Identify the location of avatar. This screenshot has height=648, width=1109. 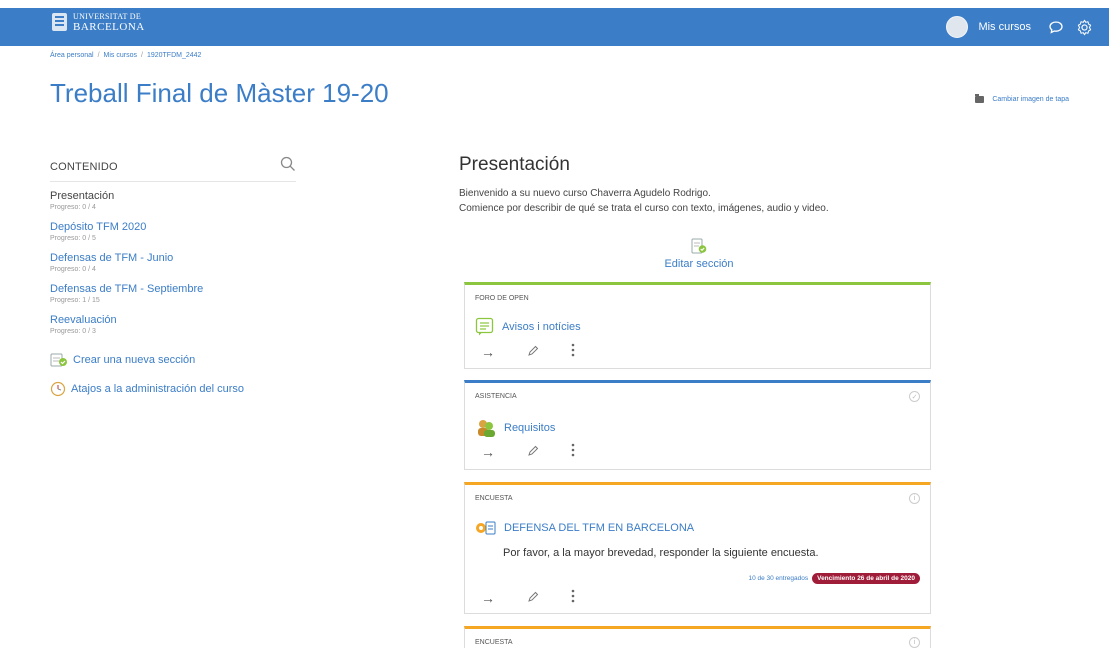
(957, 27).